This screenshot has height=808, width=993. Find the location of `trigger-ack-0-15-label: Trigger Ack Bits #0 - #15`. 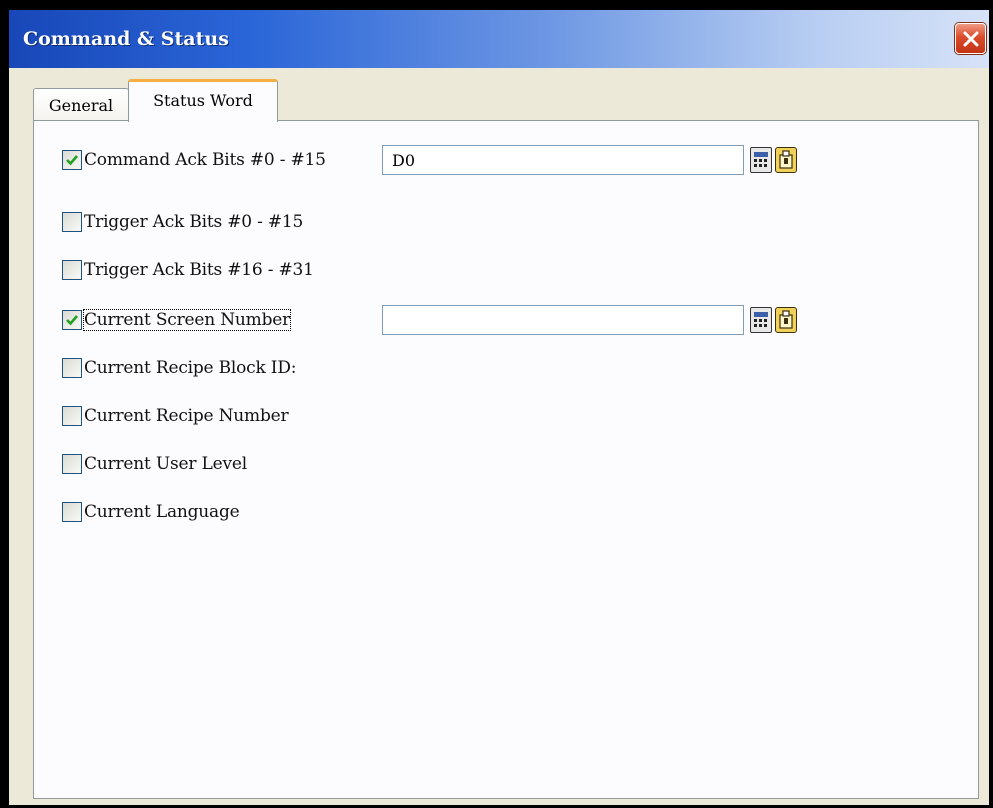

trigger-ack-0-15-label: Trigger Ack Bits #0 - #15 is located at coordinates (194, 222).